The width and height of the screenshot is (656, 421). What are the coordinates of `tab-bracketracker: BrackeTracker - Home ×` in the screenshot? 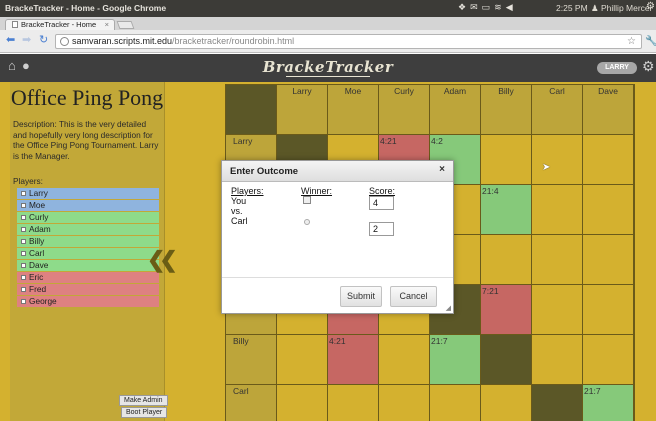 It's located at (60, 24).